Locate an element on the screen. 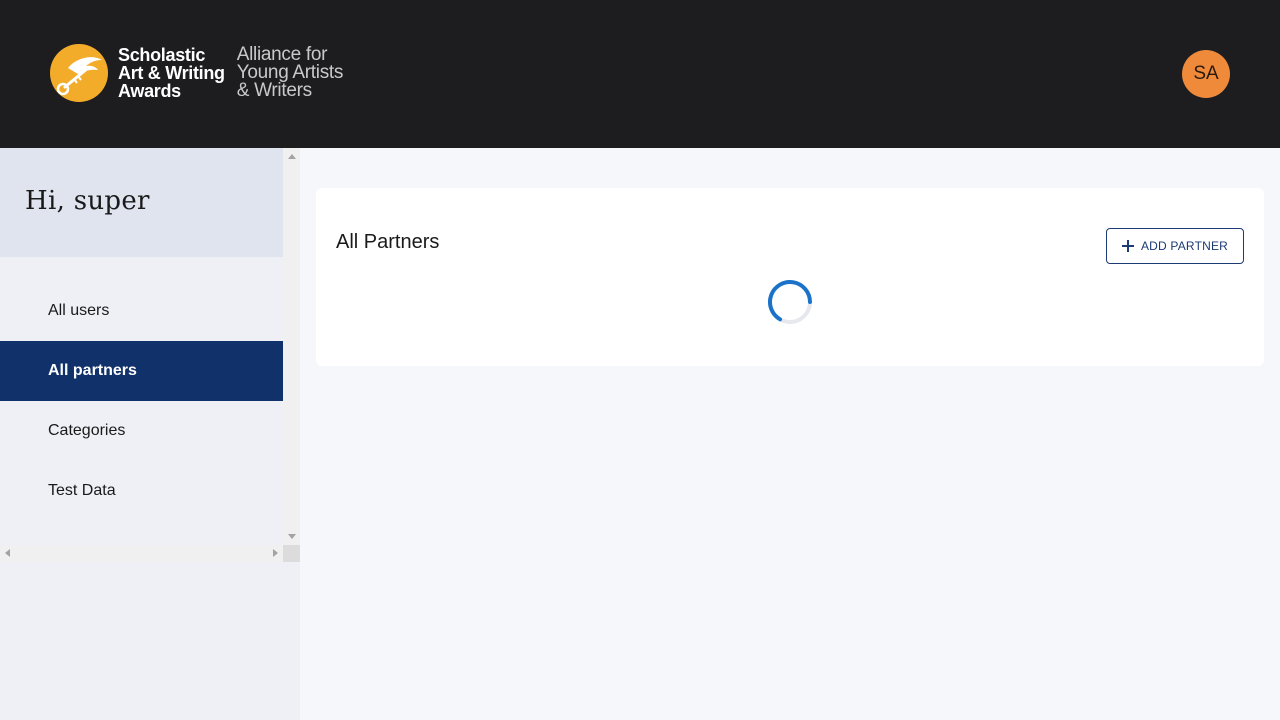 The image size is (1280, 720). add-partner-button: ADD PARTNER is located at coordinates (1175, 246).